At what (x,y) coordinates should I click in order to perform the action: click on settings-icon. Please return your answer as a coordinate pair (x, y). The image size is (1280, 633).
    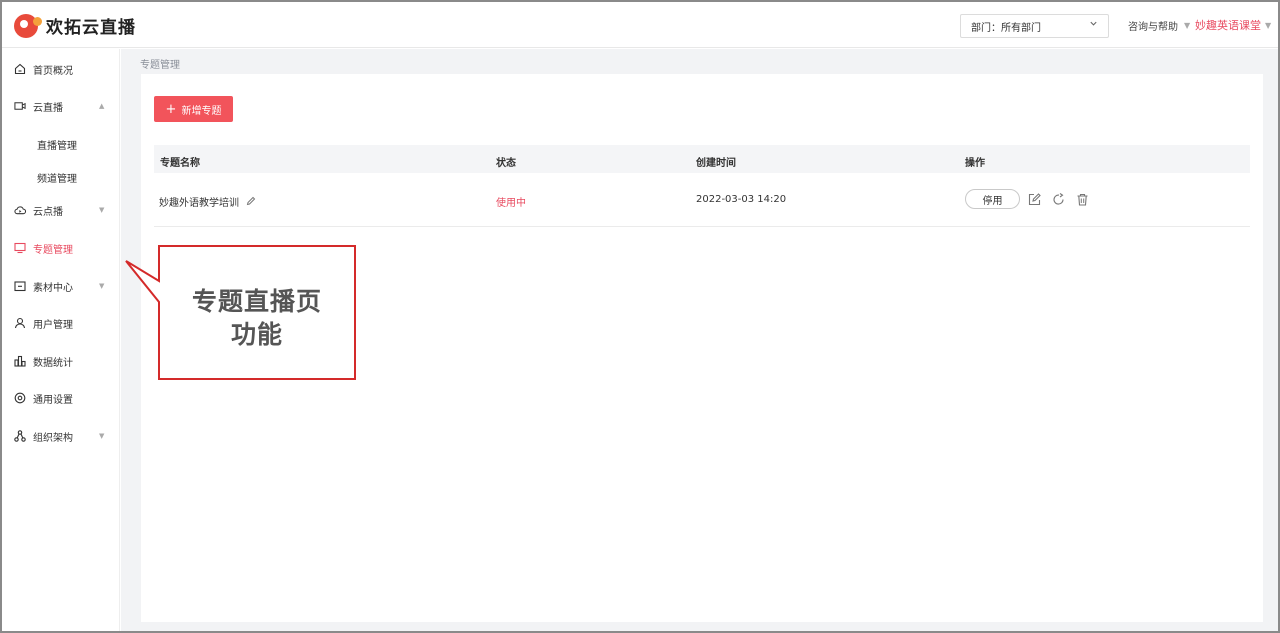
    Looking at the image, I should click on (20, 398).